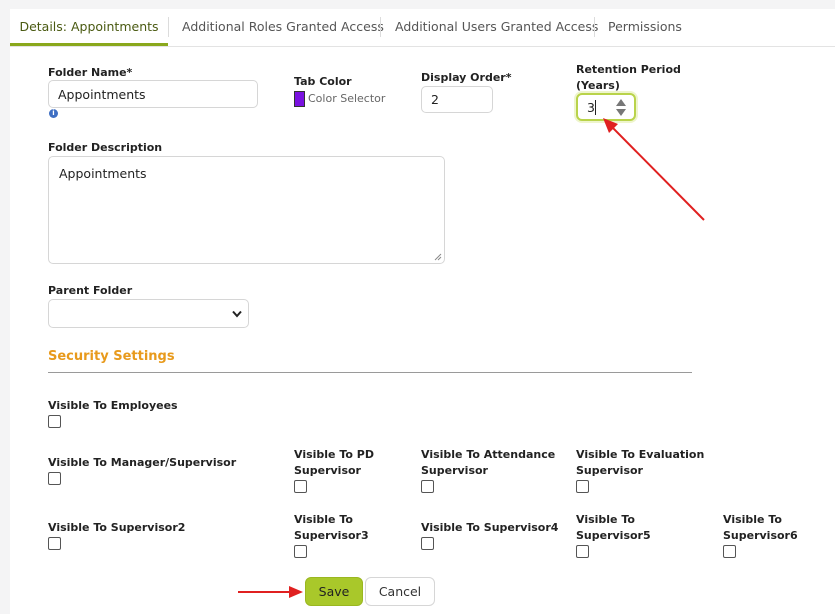 Image resolution: width=835 pixels, height=614 pixels. I want to click on retention-label-years: (Years), so click(598, 85).